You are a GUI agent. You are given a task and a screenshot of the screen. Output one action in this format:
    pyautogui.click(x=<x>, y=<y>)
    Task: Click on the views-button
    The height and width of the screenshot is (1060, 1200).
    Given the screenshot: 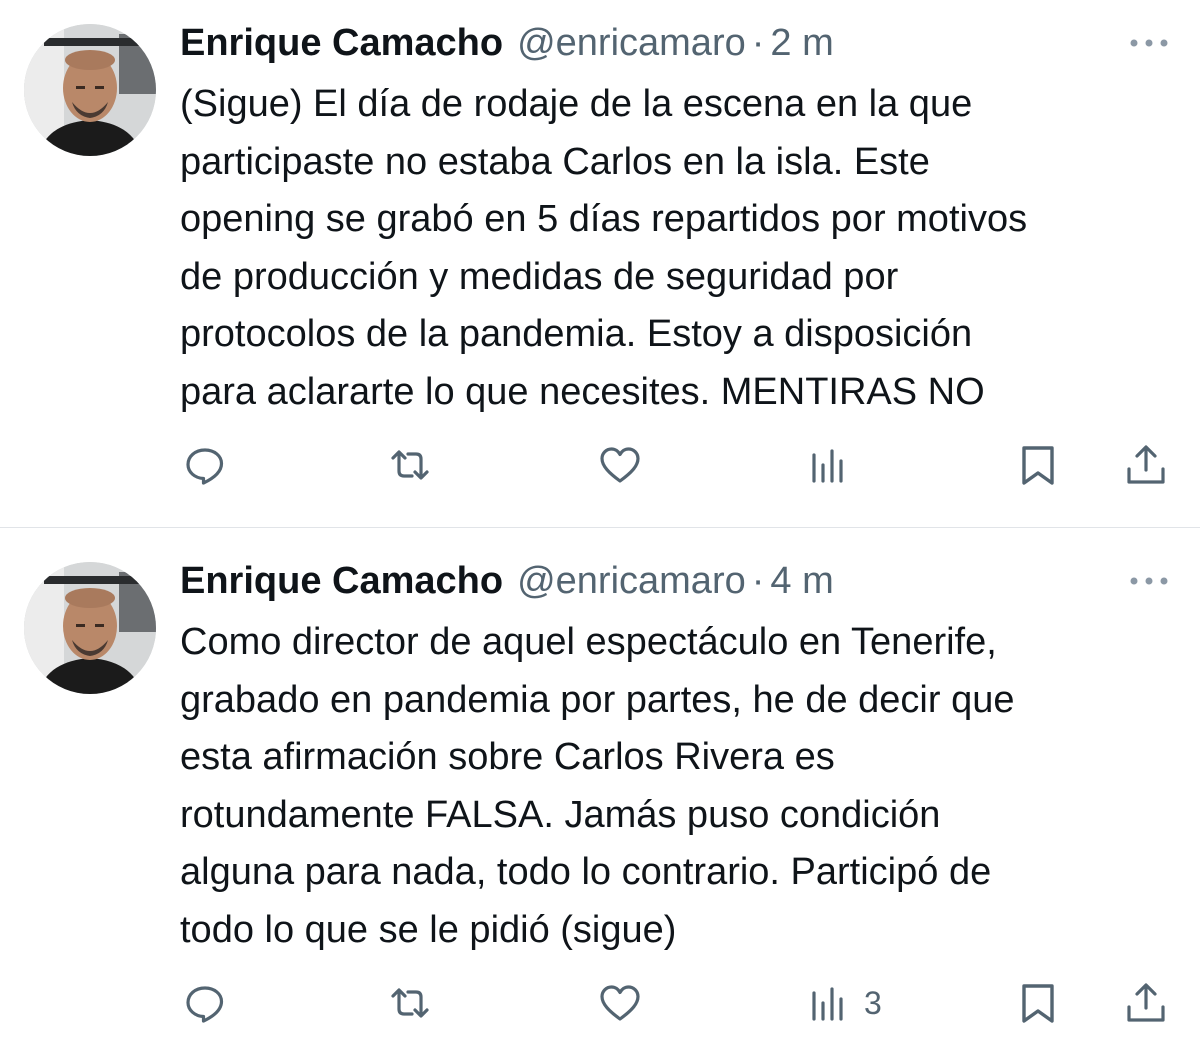 What is the action you would take?
    pyautogui.click(x=836, y=465)
    